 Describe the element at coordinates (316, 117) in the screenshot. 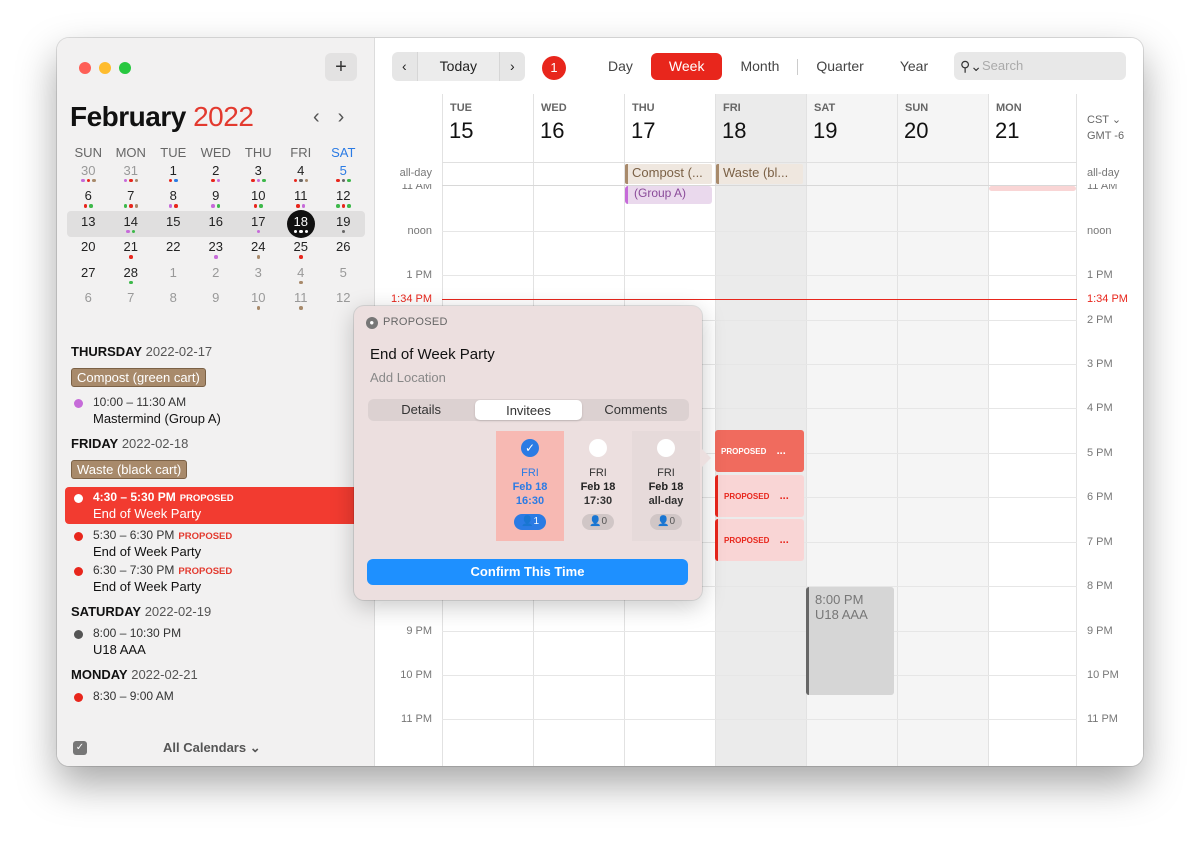

I see `prev-month-button: ‹` at that location.